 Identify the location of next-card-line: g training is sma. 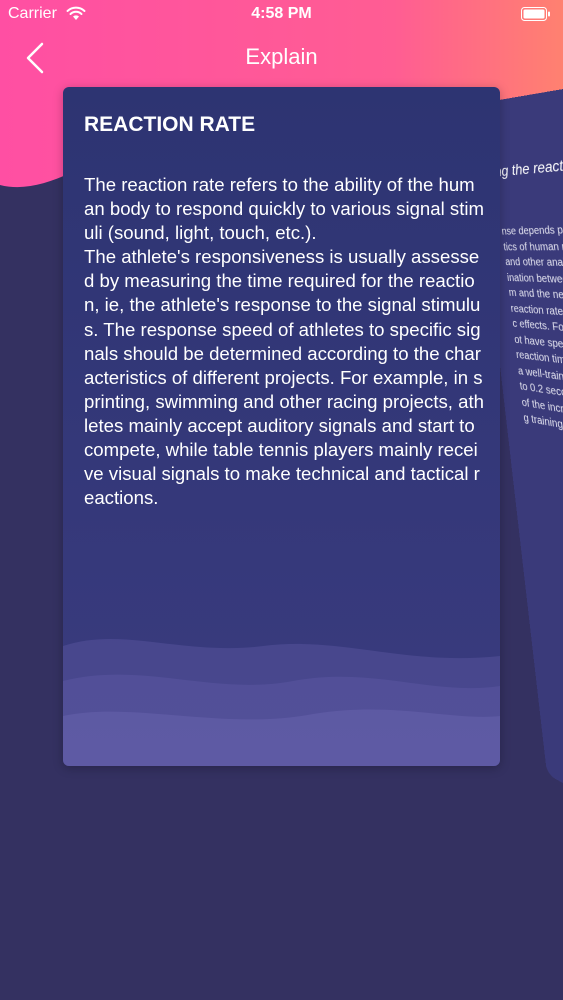
(543, 444).